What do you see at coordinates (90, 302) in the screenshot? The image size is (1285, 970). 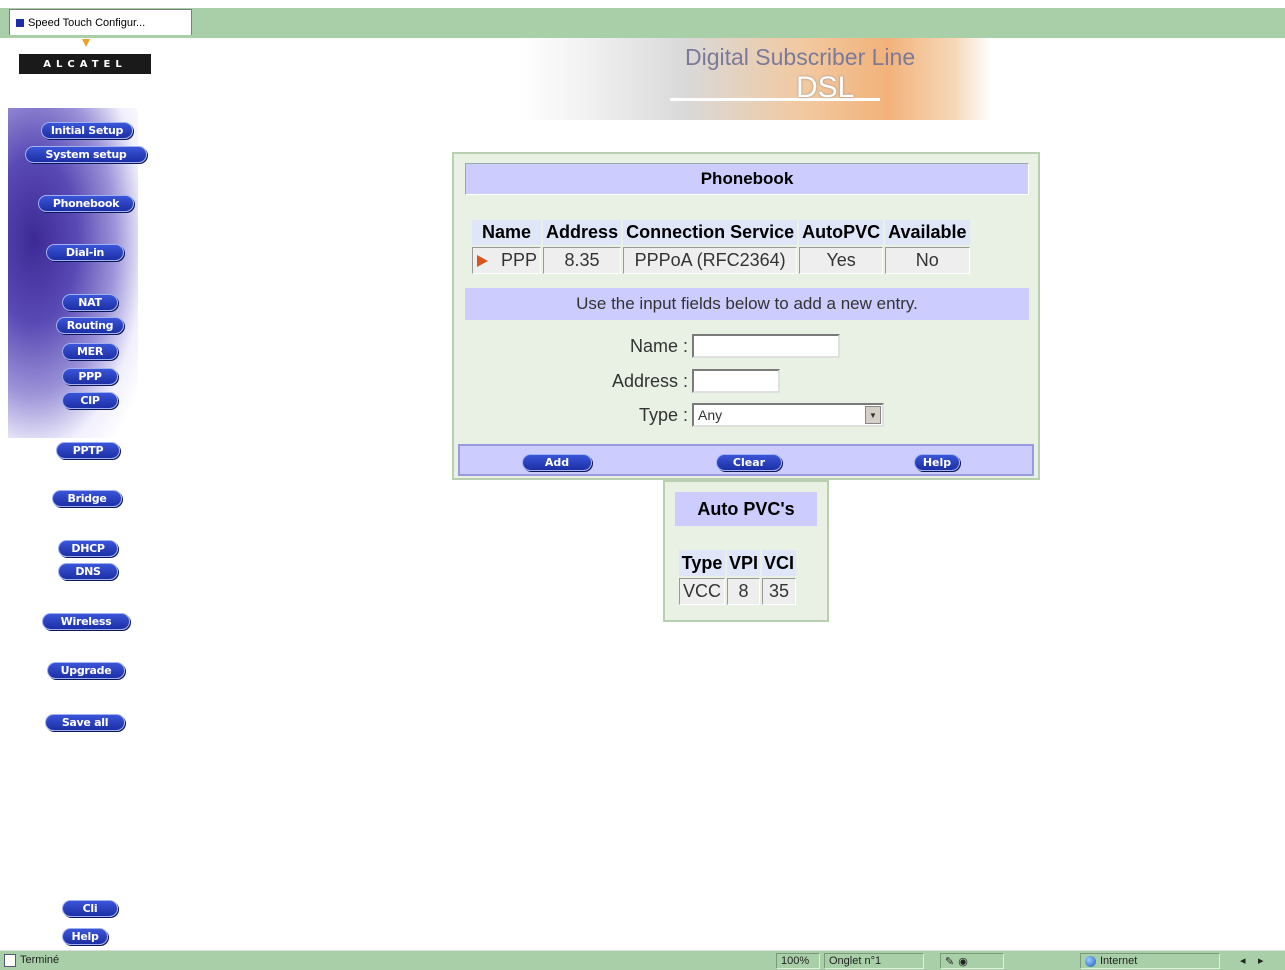 I see `sidebar-item-nat: NAT` at bounding box center [90, 302].